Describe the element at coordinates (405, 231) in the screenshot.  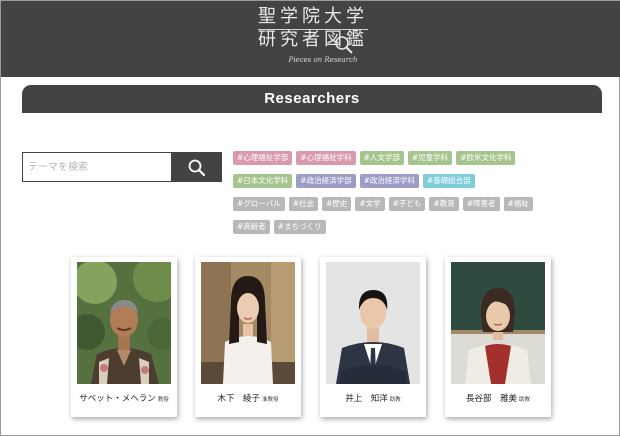
I see `tag-row: #高齢者 #まちづくり` at that location.